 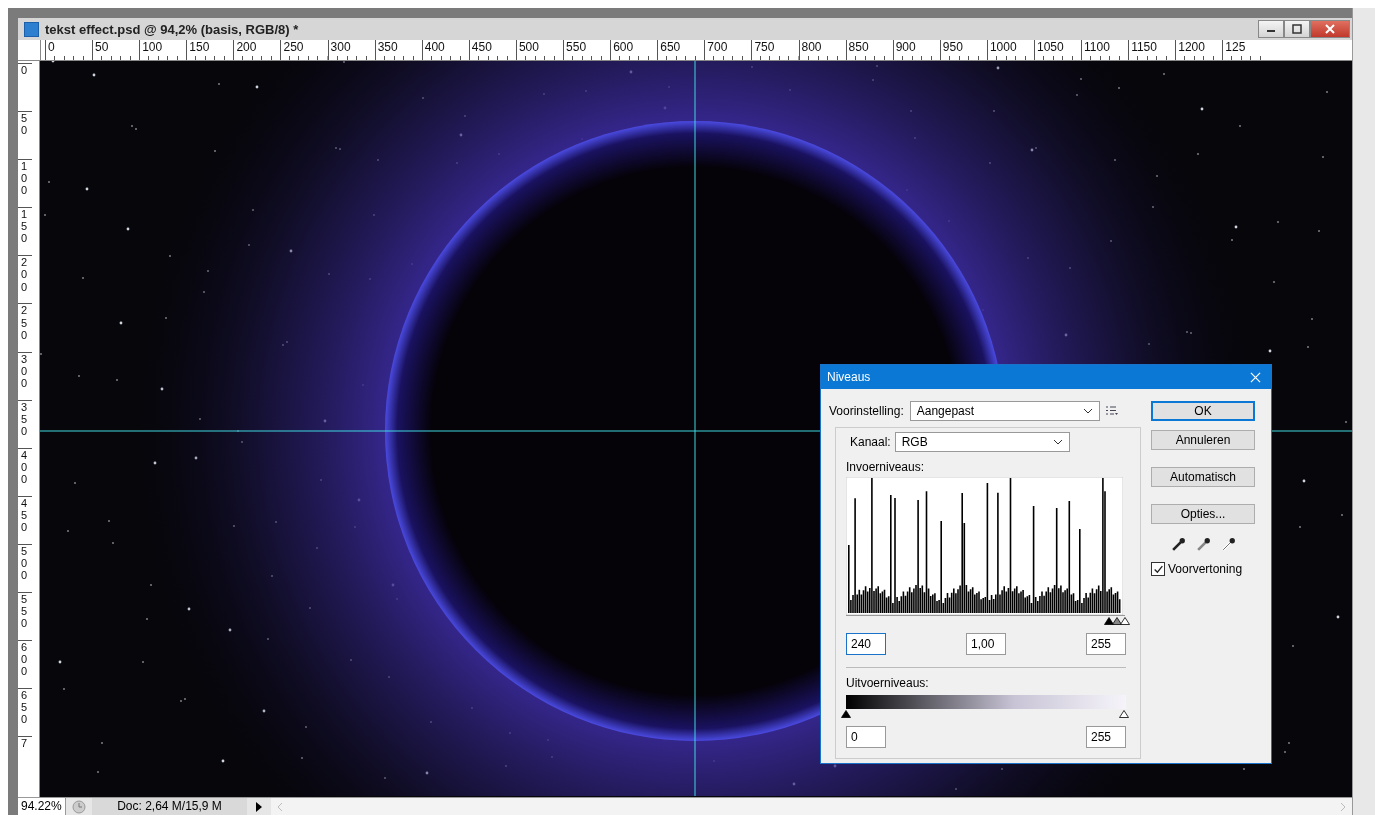 I want to click on ruler-label: 300, so click(x=25, y=375).